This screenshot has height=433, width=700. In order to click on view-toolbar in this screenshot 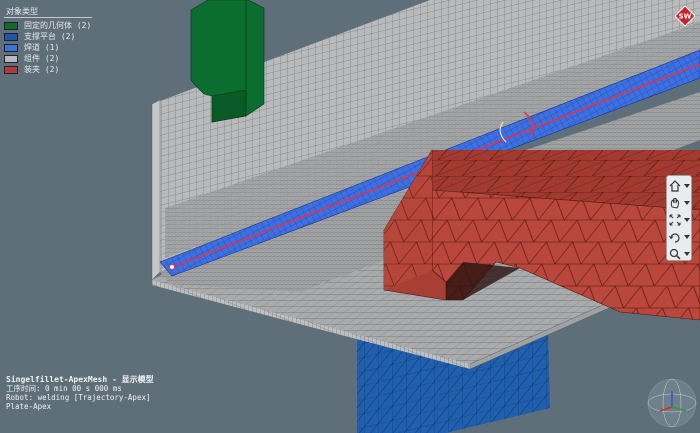, I will do `click(679, 218)`.